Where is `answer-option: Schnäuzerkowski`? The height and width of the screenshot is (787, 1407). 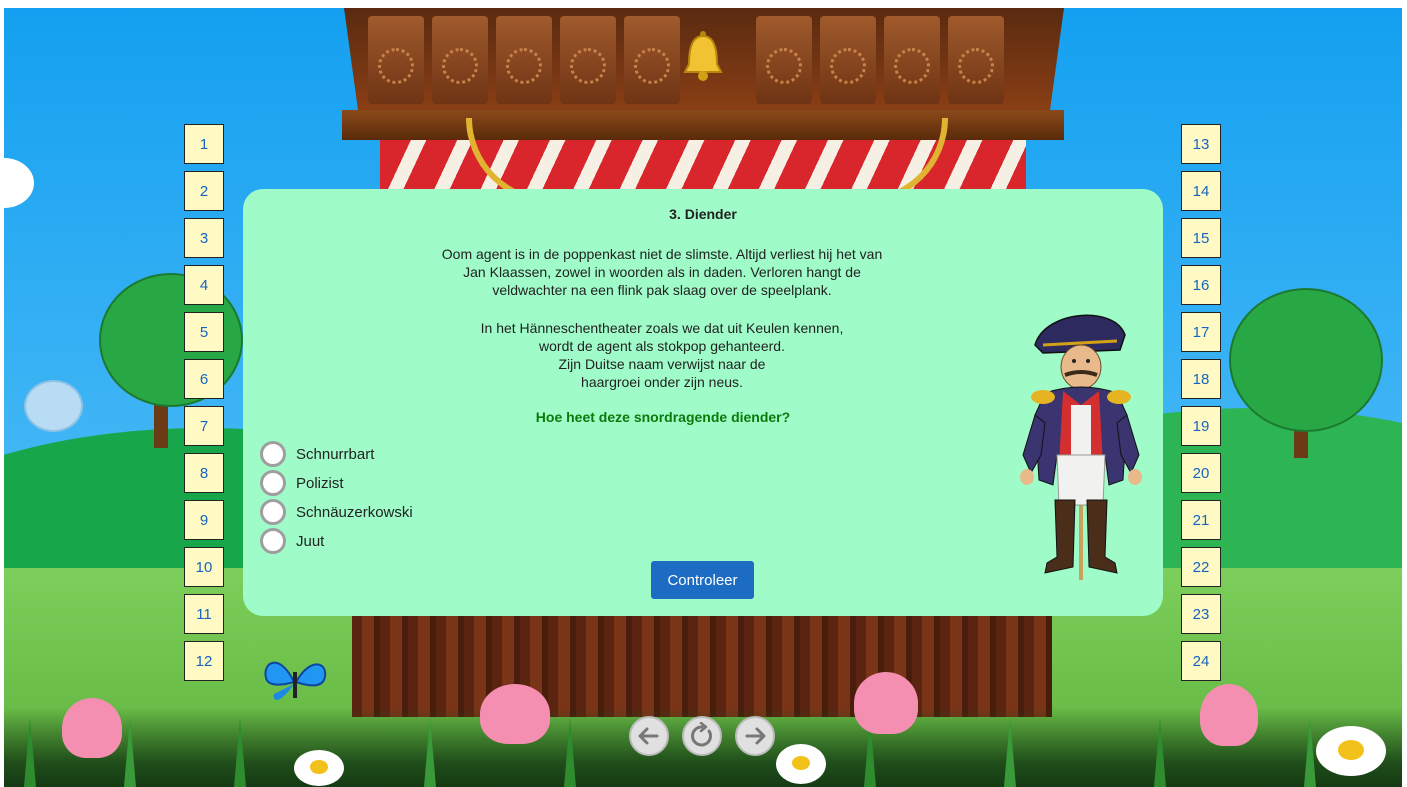
answer-option: Schnäuzerkowski is located at coordinates (336, 512).